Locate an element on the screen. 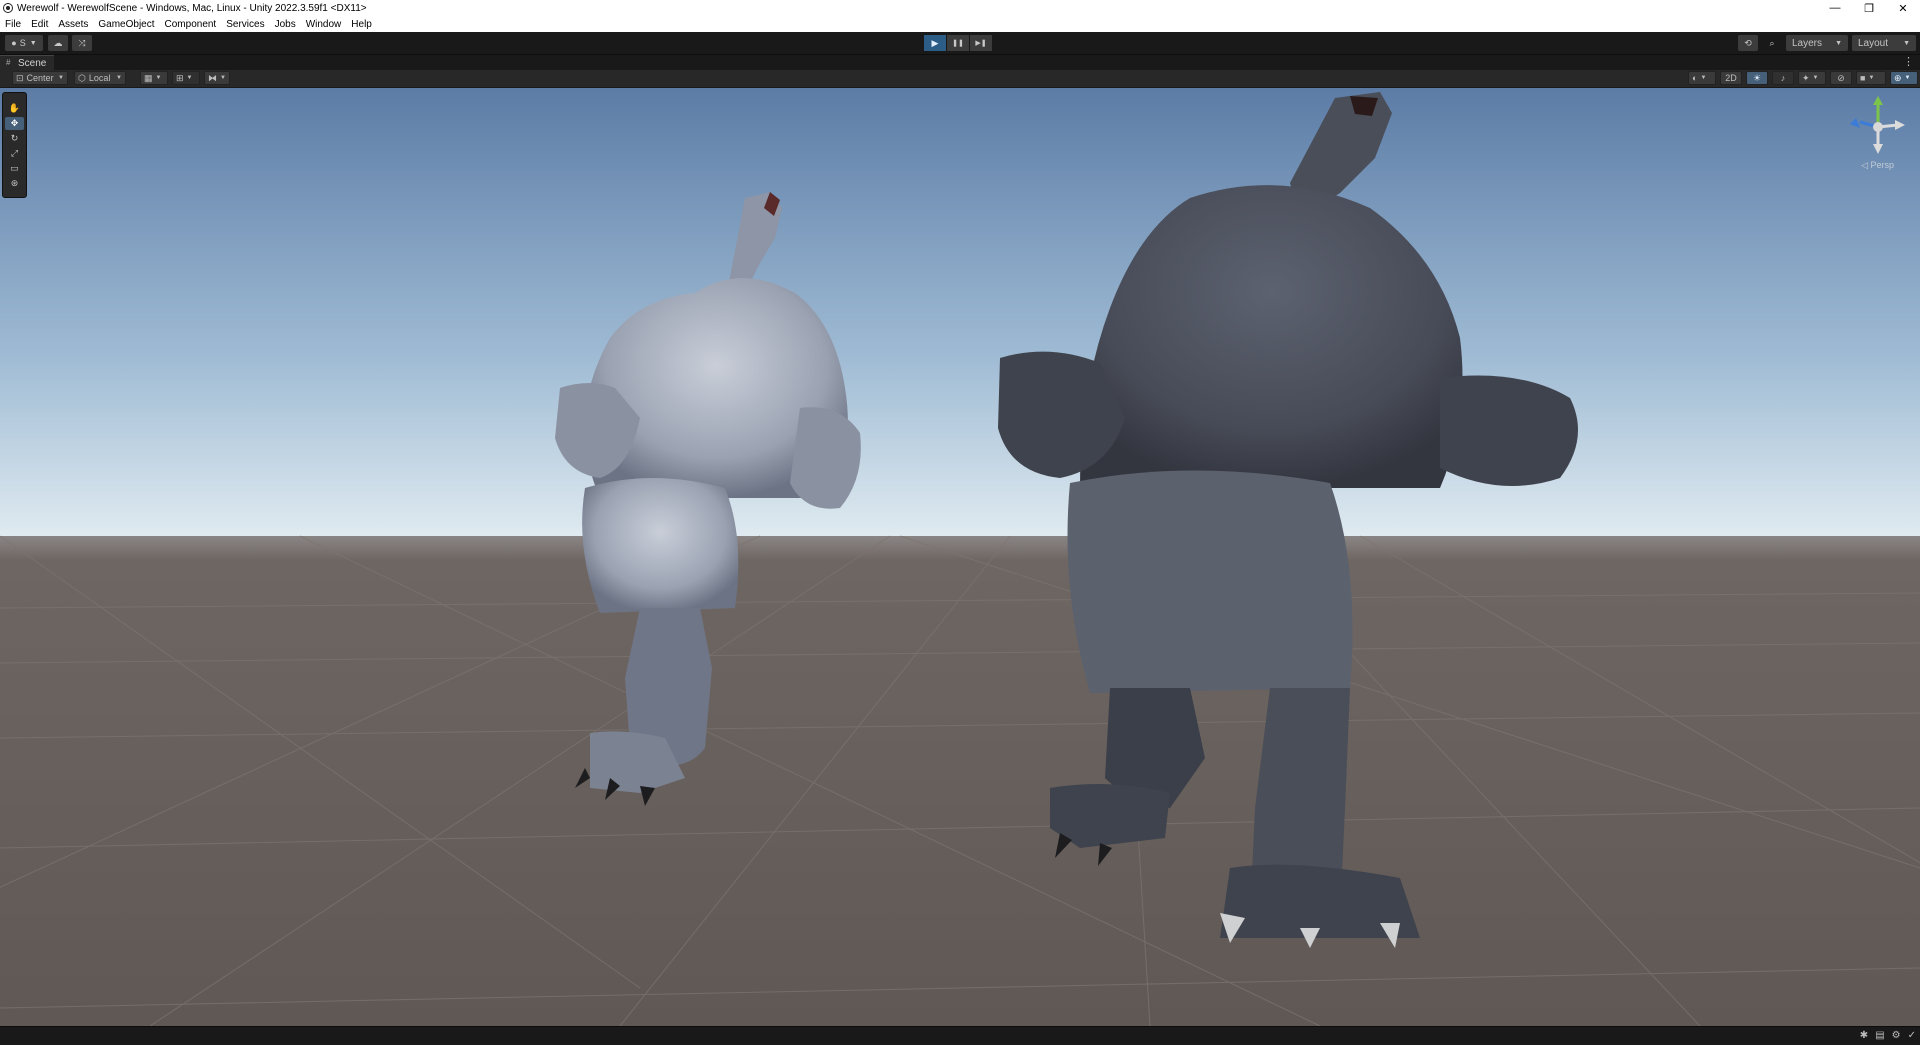 The height and width of the screenshot is (1045, 1920). layout-dropdown: Layout ▼ is located at coordinates (1884, 43).